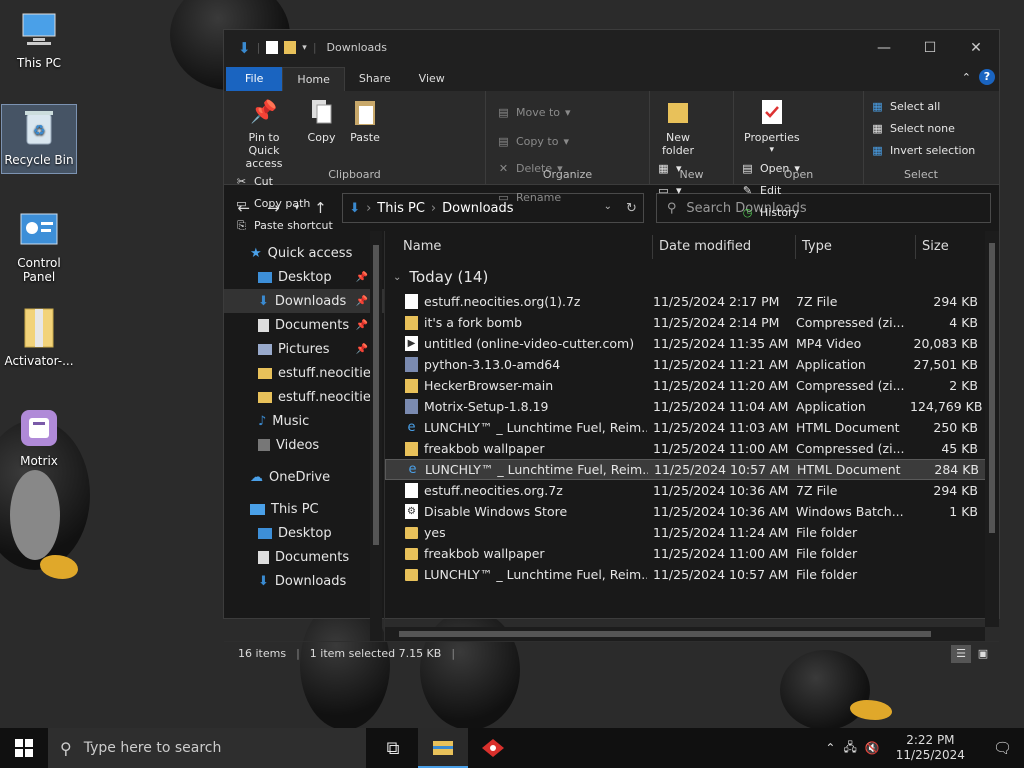 The height and width of the screenshot is (768, 1024). What do you see at coordinates (304, 373) in the screenshot?
I see `nav-item-estuff-1: estuff.neocities` at bounding box center [304, 373].